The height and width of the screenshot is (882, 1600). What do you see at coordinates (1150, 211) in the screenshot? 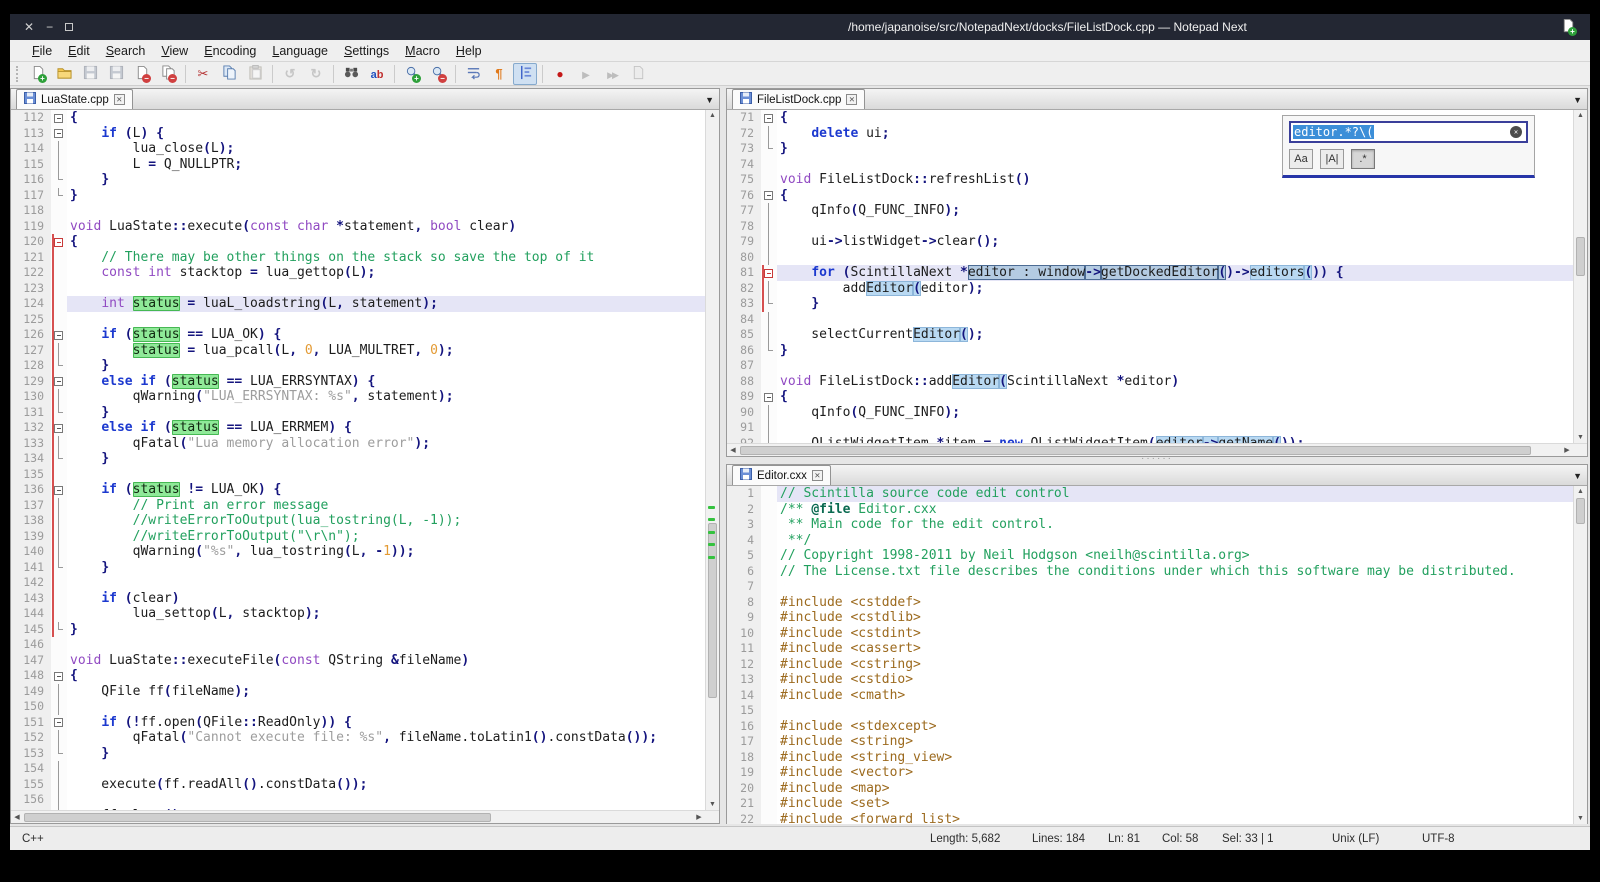
I see `code-line-77: 77 qInfo(Q_FUNC_INFO);` at bounding box center [1150, 211].